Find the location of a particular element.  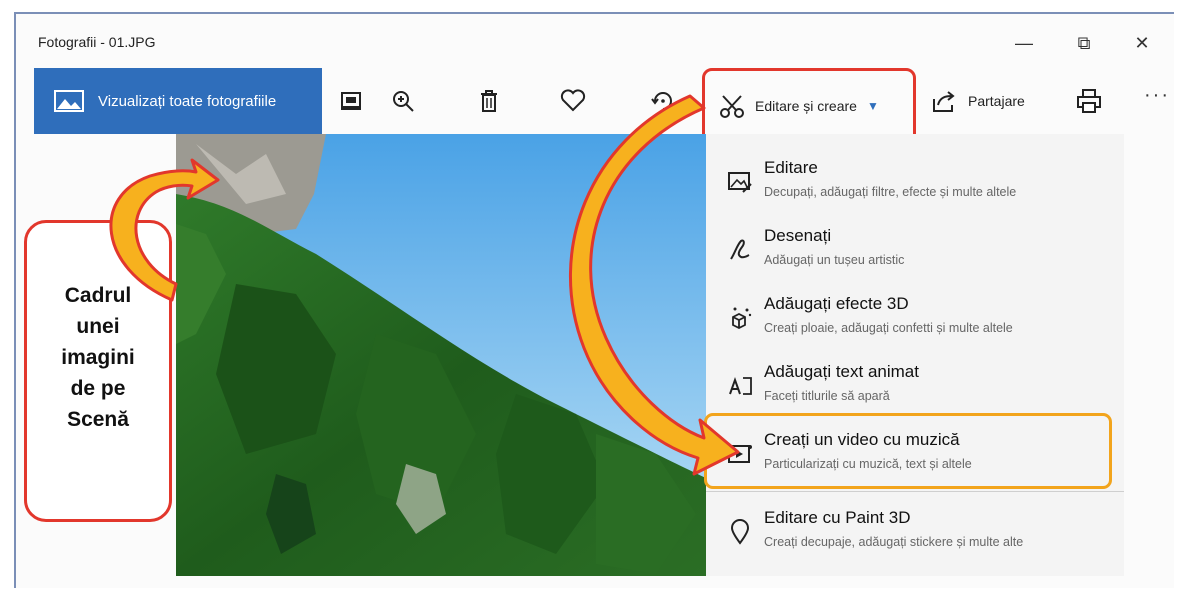

chevron-down-icon: ▼ is located at coordinates (872, 106).